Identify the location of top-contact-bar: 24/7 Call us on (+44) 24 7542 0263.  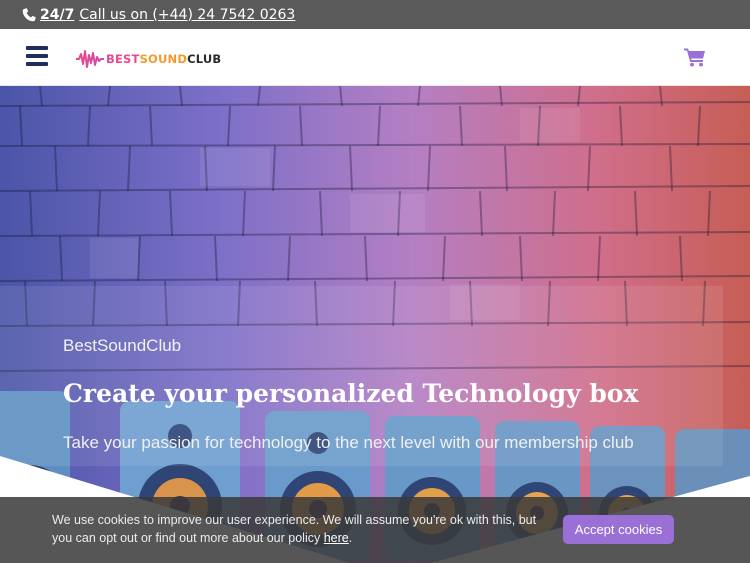
(375, 14).